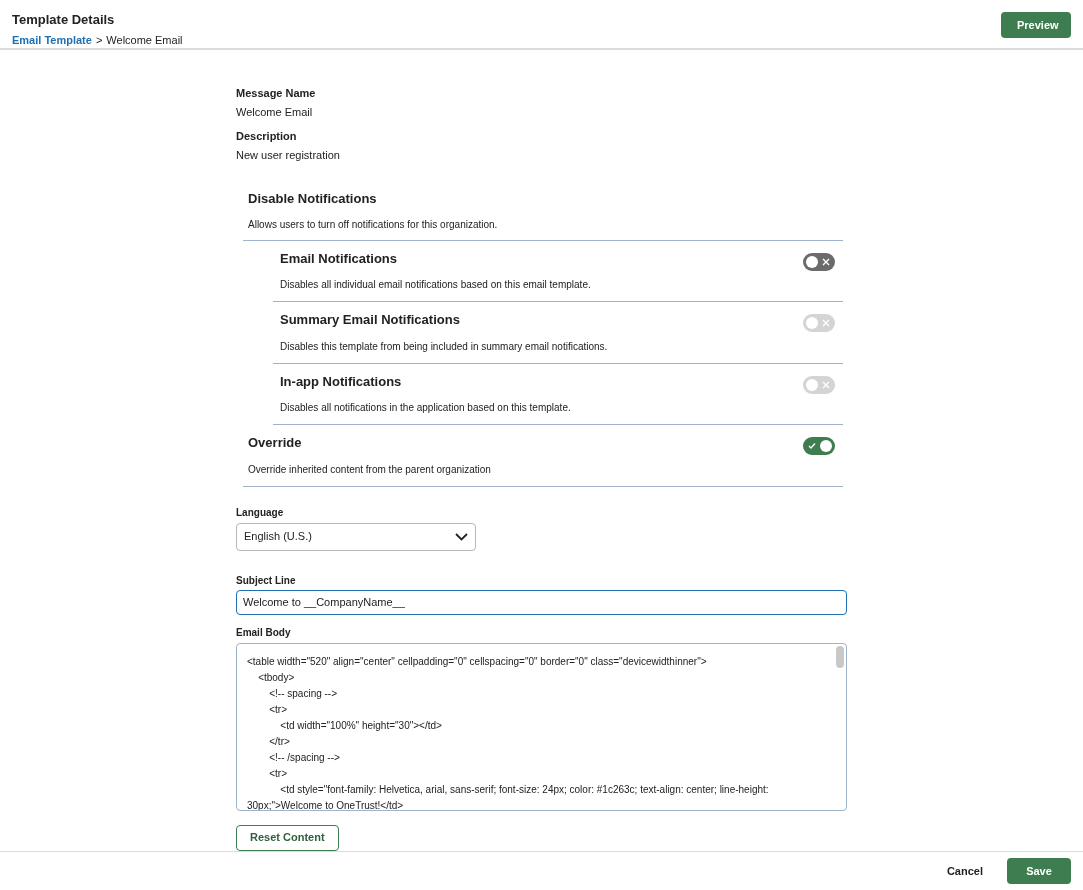 Image resolution: width=1083 pixels, height=890 pixels. I want to click on save-button: Save, so click(1039, 870).